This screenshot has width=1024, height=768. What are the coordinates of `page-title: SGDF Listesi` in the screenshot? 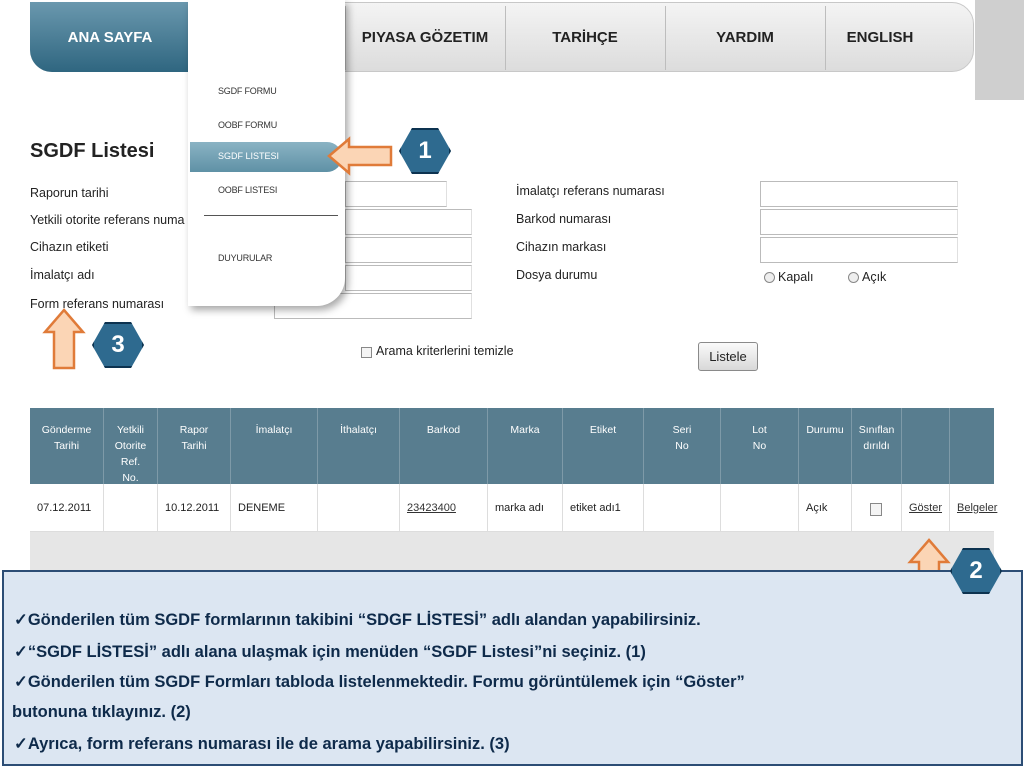 It's located at (92, 151).